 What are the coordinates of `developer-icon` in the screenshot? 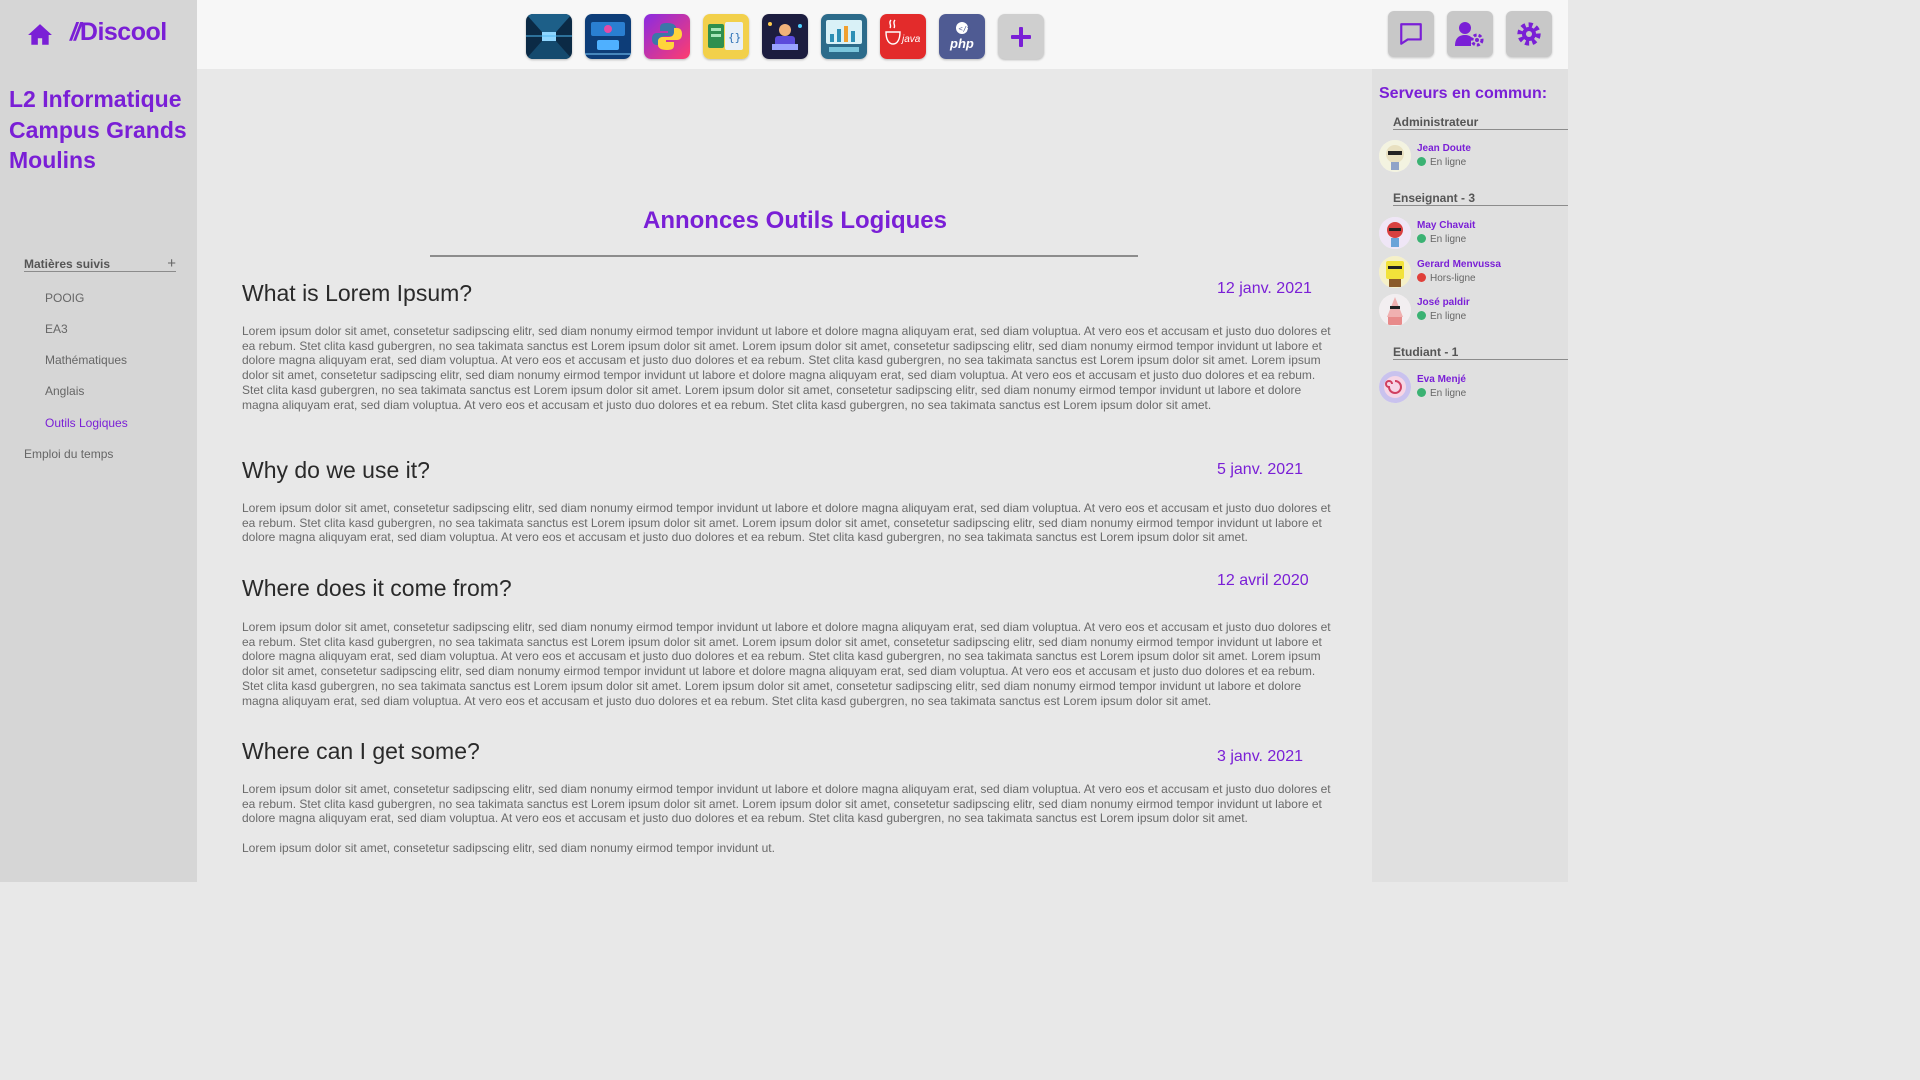 It's located at (785, 36).